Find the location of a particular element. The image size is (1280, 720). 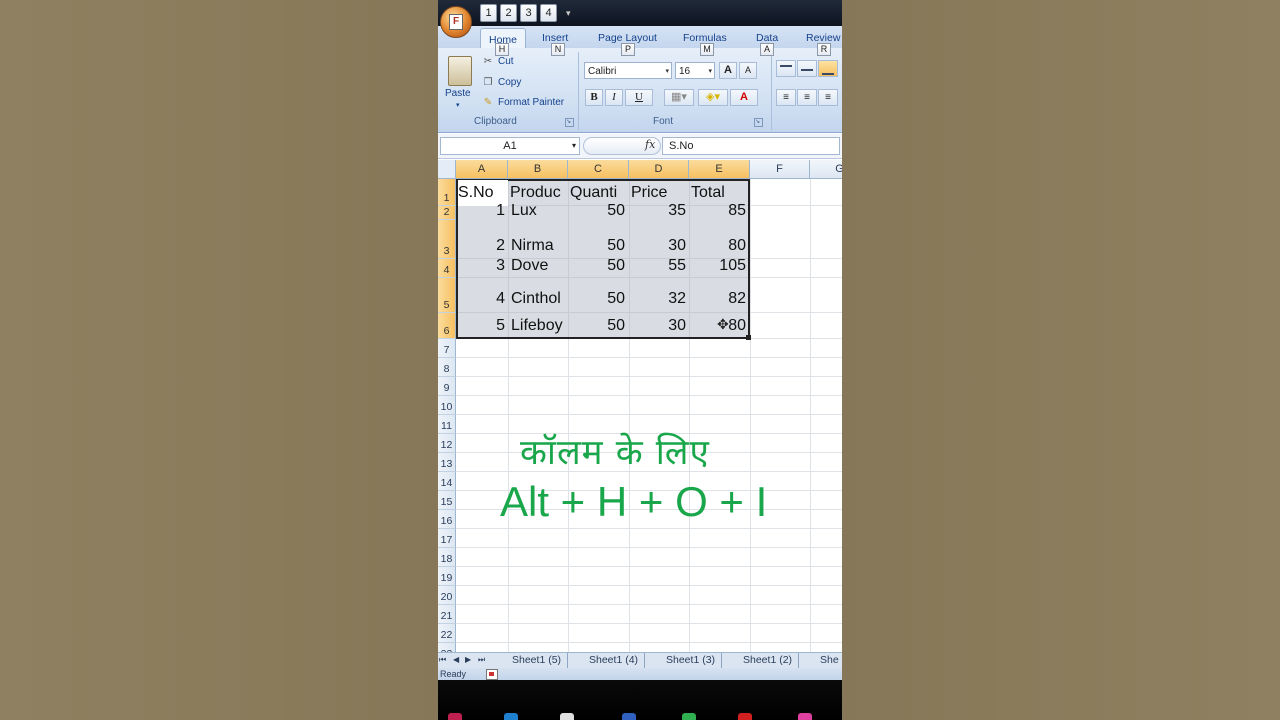

last-sheet-icon: ⏭ is located at coordinates (481, 660).